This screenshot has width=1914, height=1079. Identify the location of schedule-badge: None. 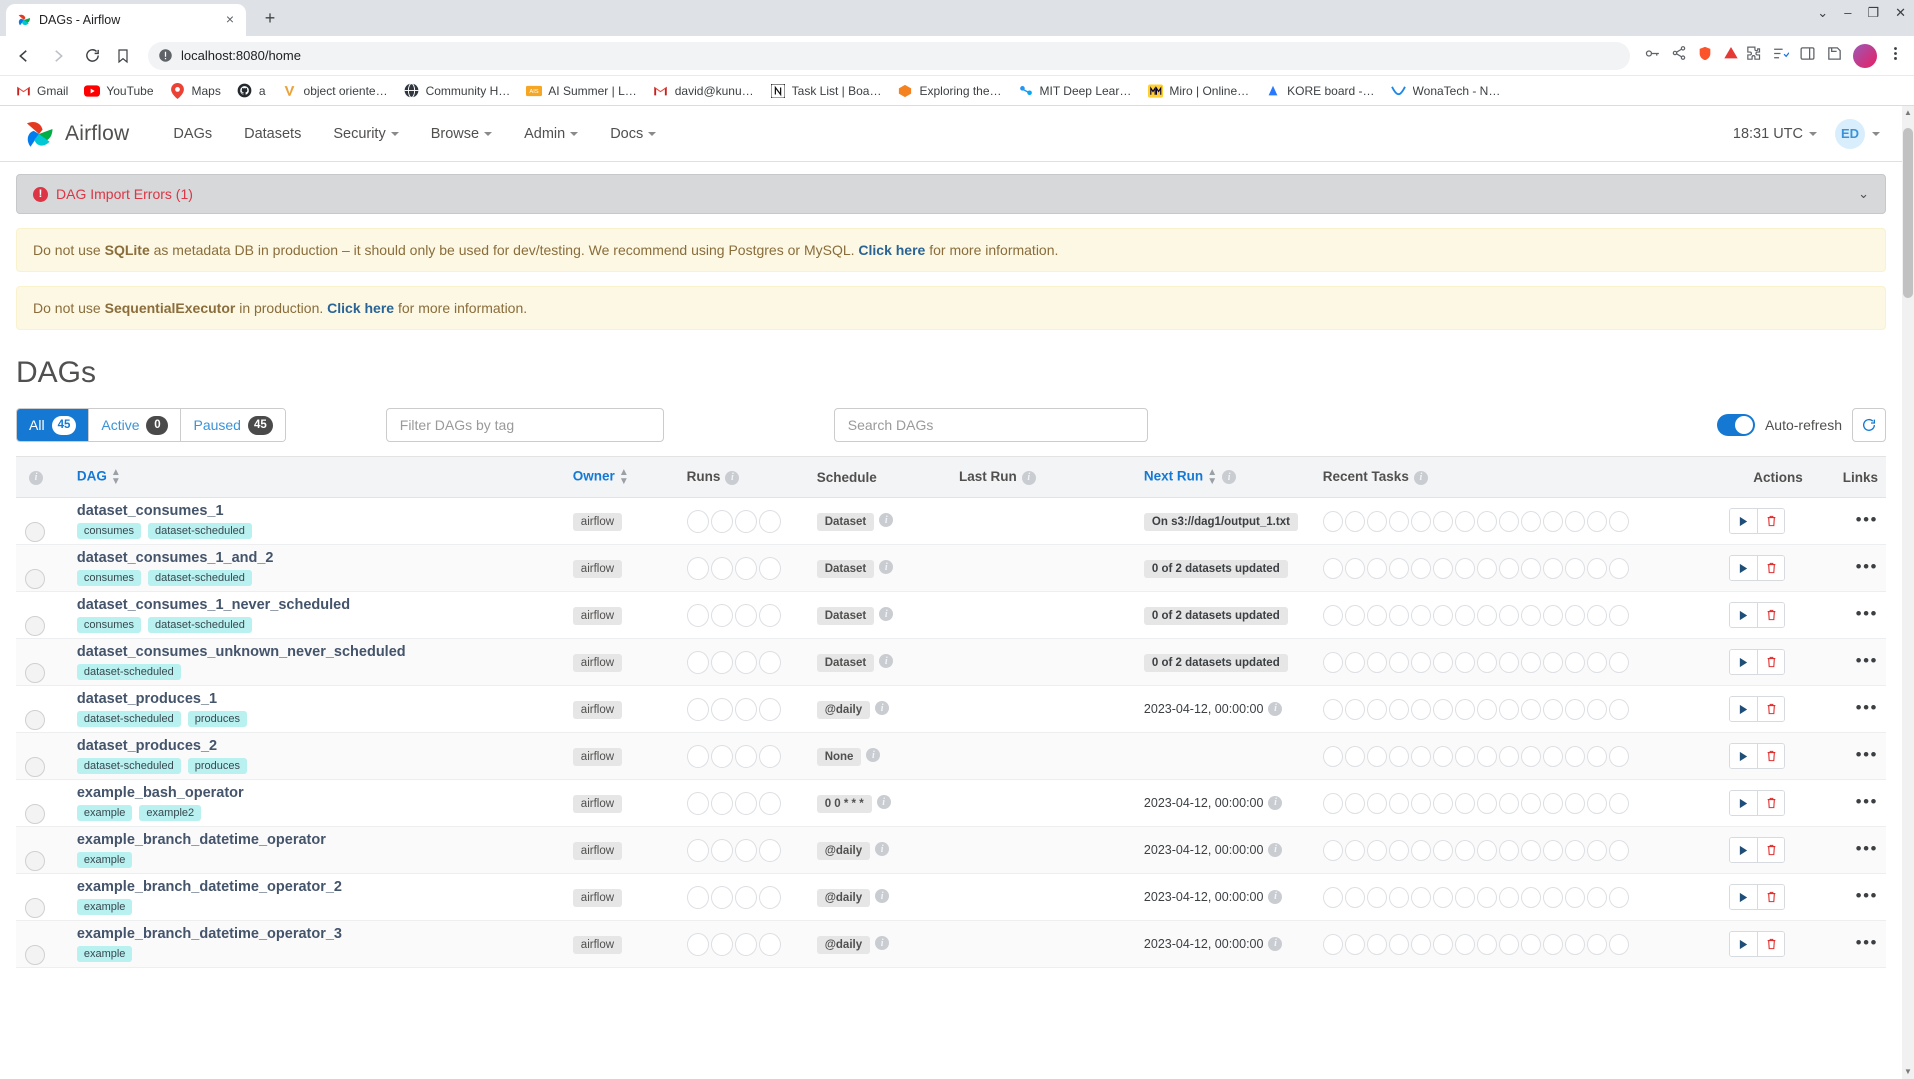
(839, 756).